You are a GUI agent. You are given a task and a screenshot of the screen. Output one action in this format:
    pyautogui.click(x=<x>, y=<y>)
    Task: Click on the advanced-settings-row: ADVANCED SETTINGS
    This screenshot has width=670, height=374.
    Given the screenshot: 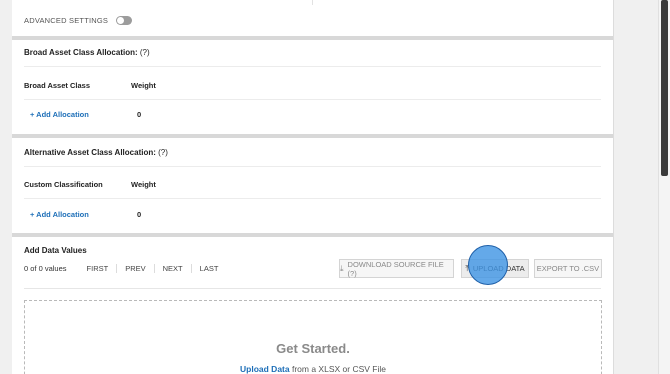 What is the action you would take?
    pyautogui.click(x=78, y=20)
    